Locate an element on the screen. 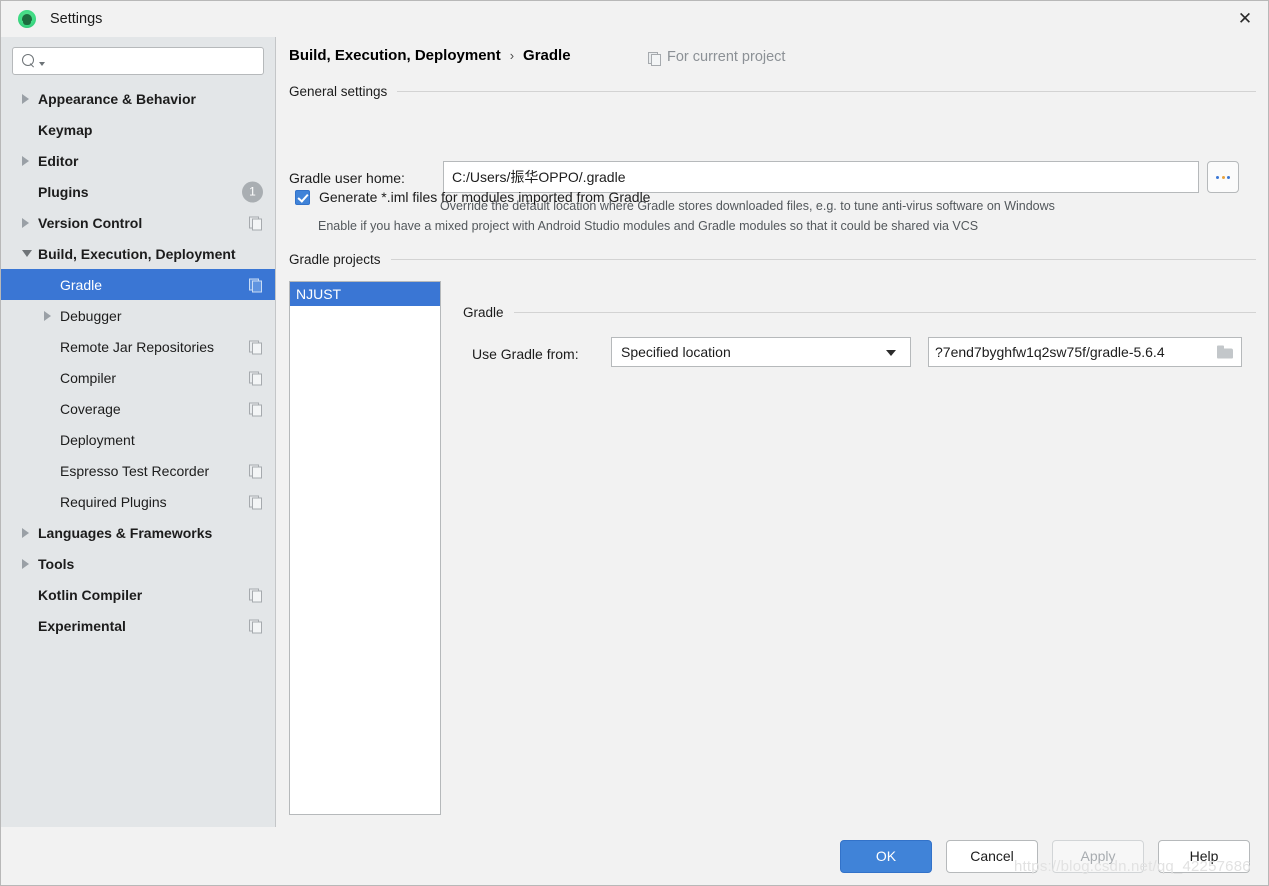 Image resolution: width=1269 pixels, height=886 pixels. sidebar-item-label: Kotlin Compiler is located at coordinates (90, 594).